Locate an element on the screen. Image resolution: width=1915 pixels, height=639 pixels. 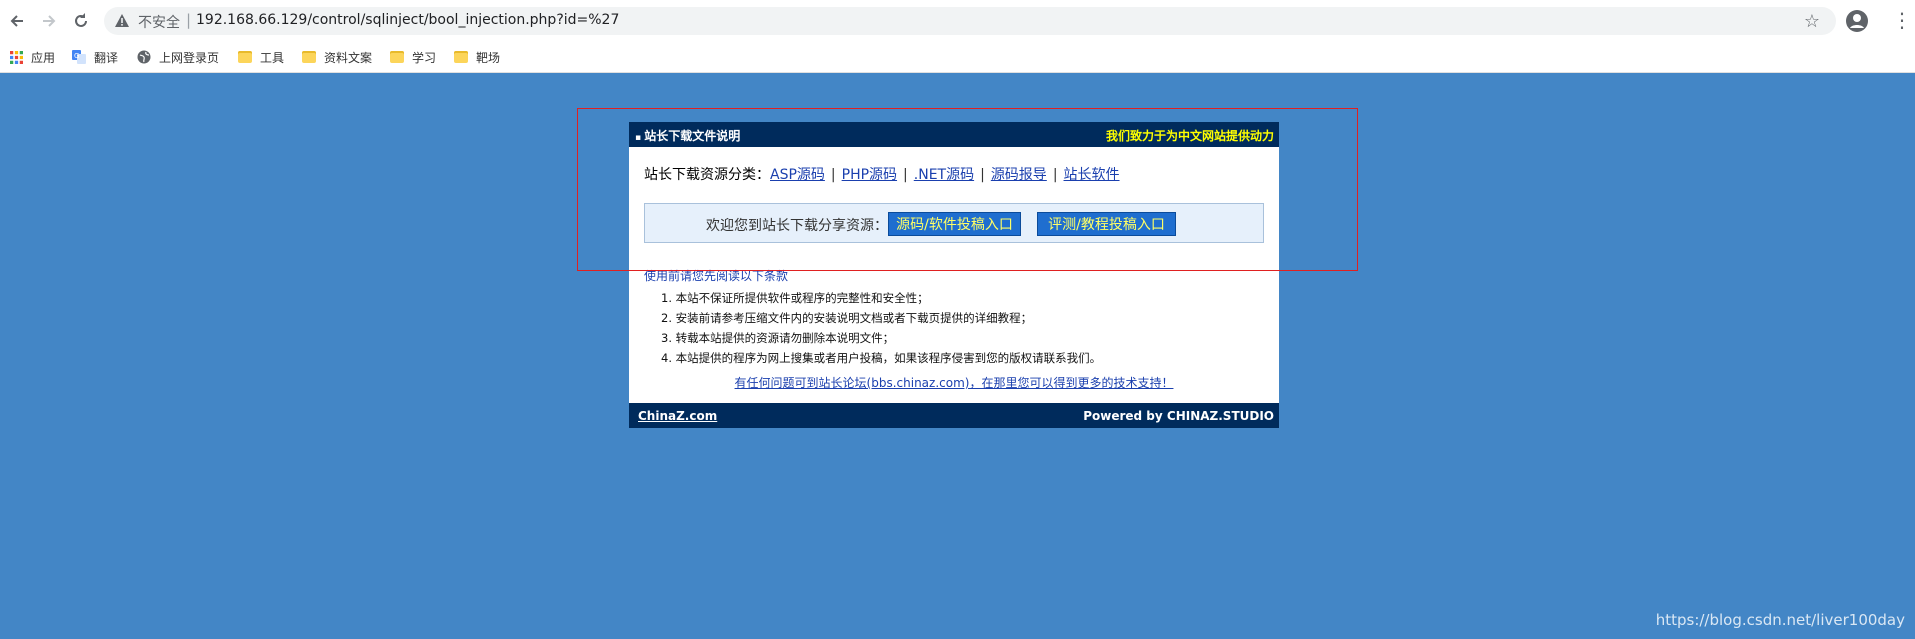
category-link-report: 源码报导 is located at coordinates (1019, 175).